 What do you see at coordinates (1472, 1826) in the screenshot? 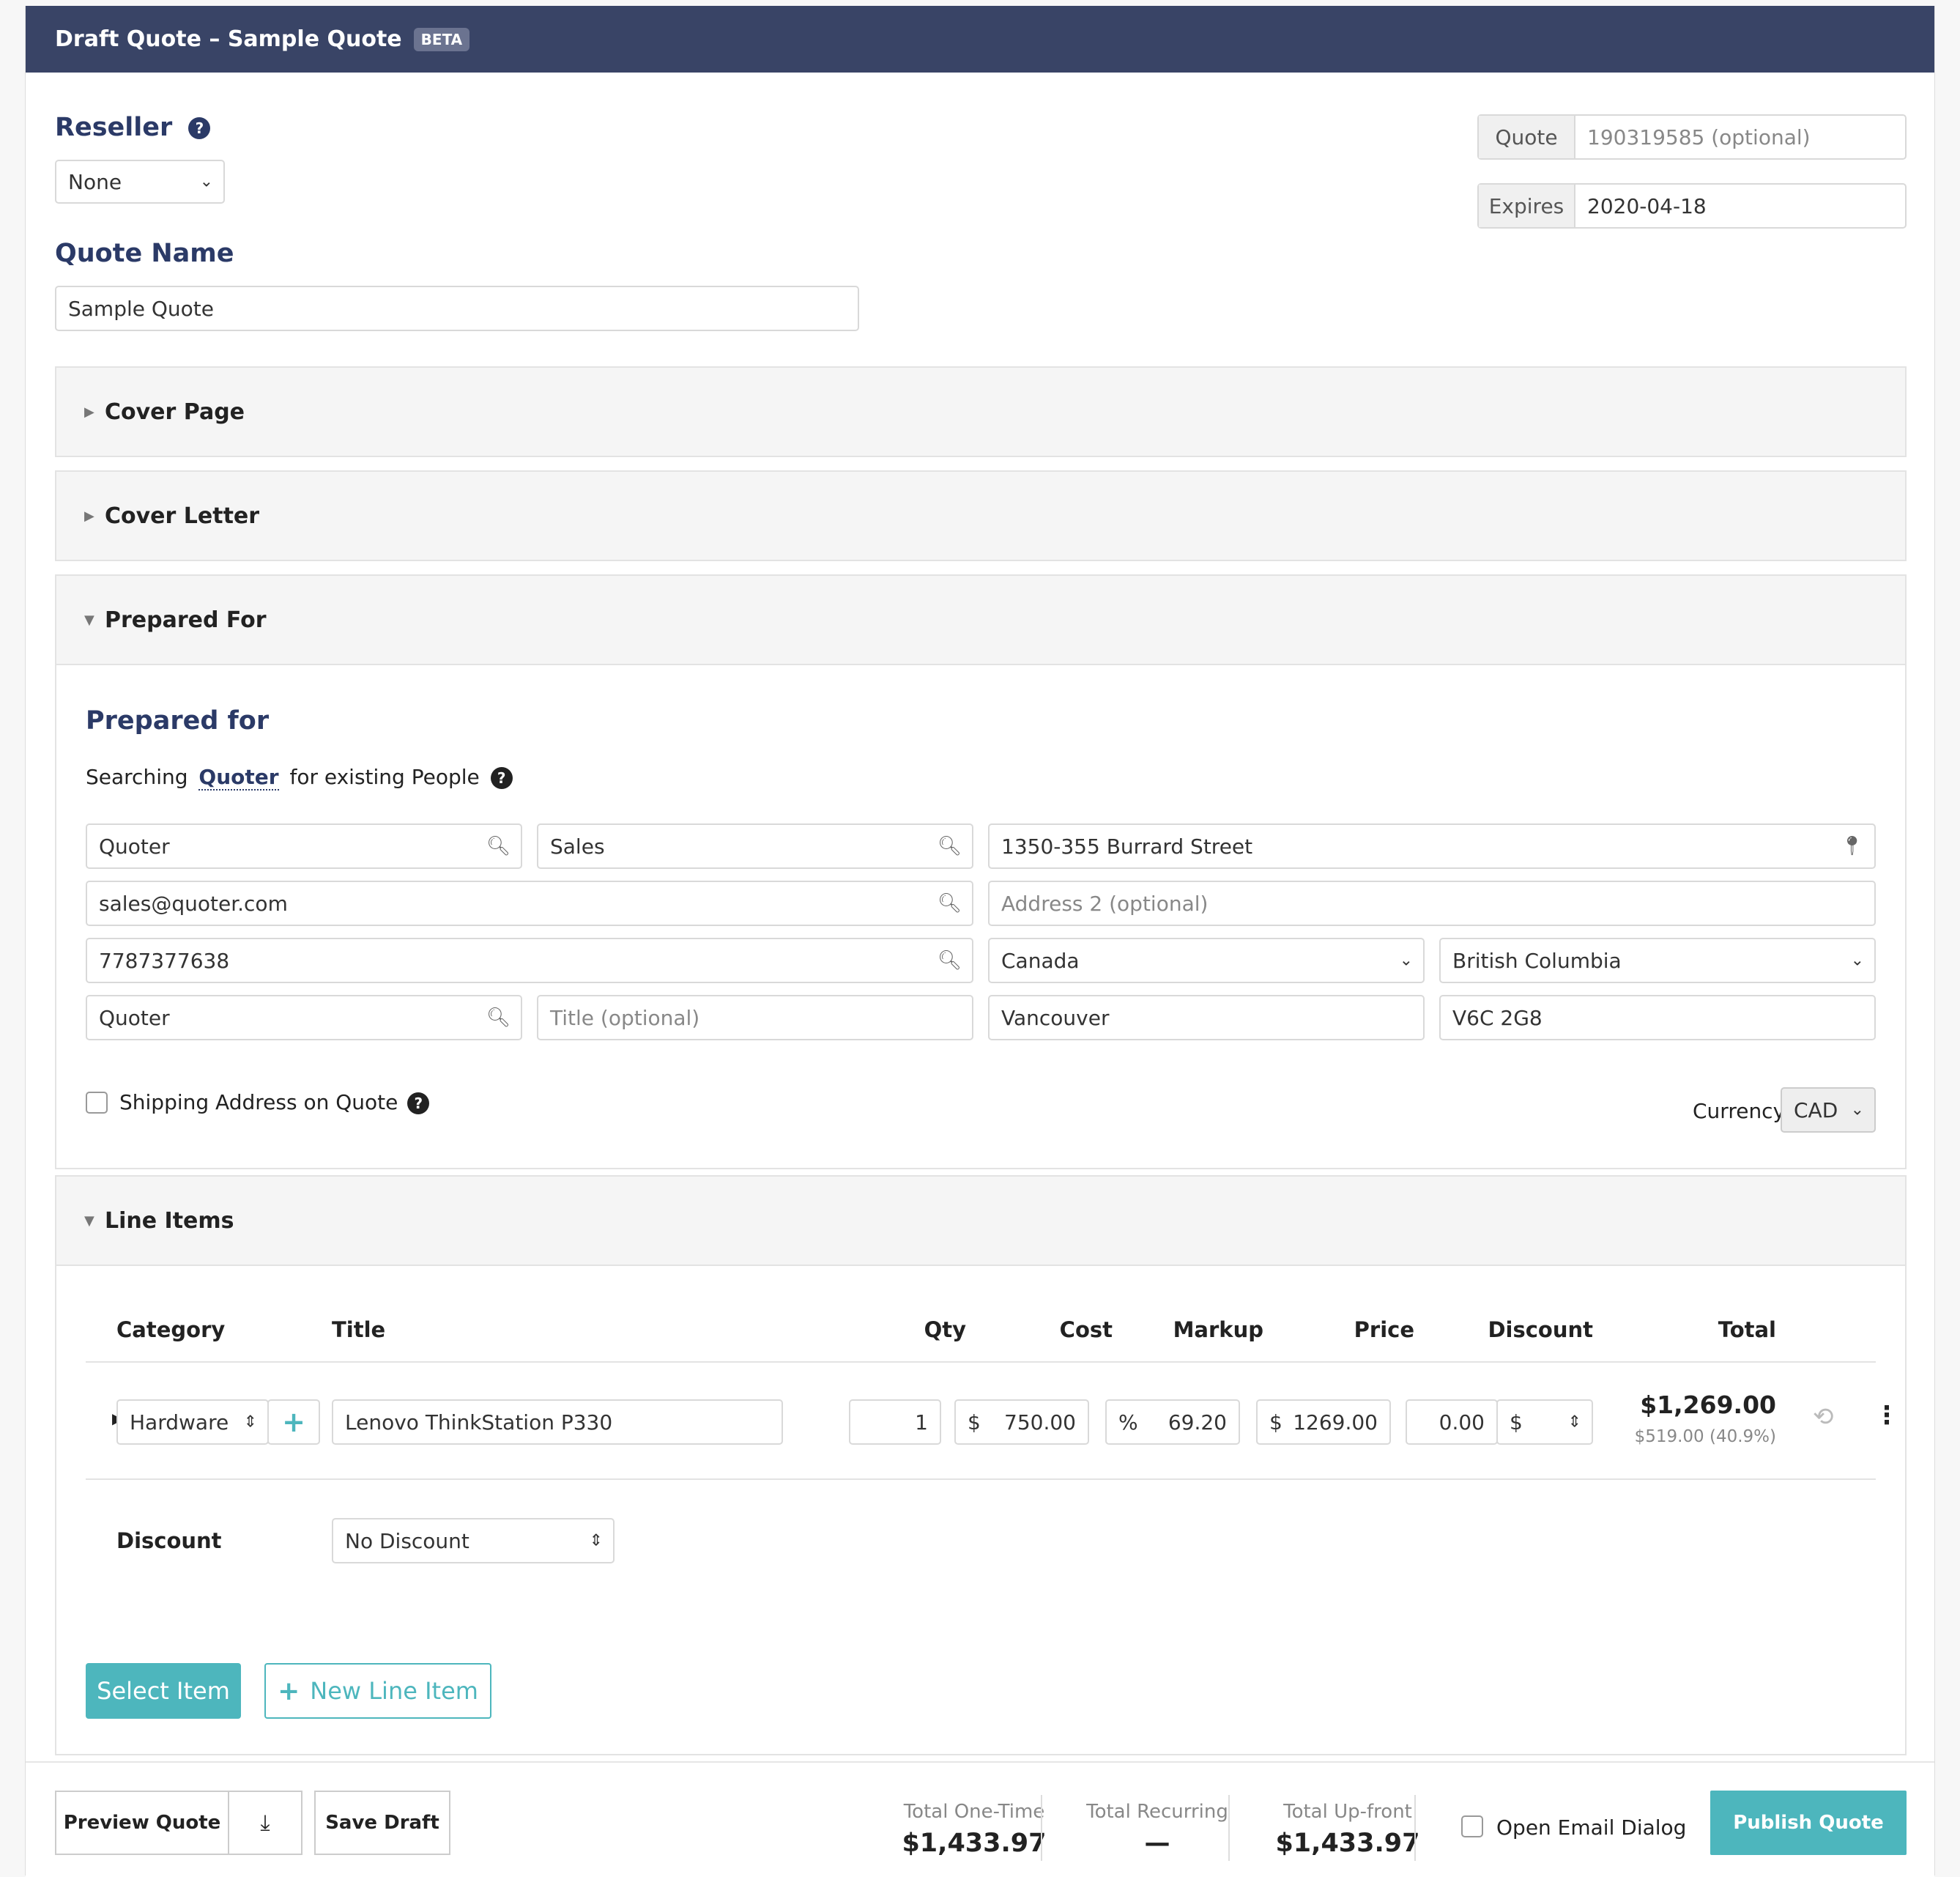
I see `open-email-checkbox` at bounding box center [1472, 1826].